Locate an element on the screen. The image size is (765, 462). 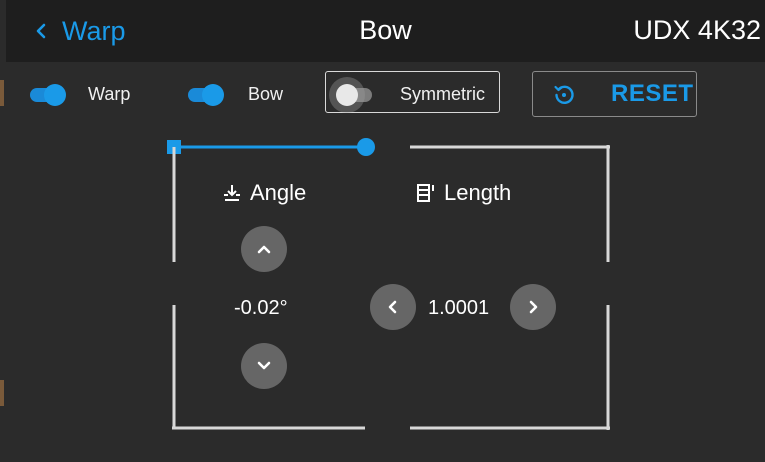
chevron-left-icon is located at coordinates (392, 307).